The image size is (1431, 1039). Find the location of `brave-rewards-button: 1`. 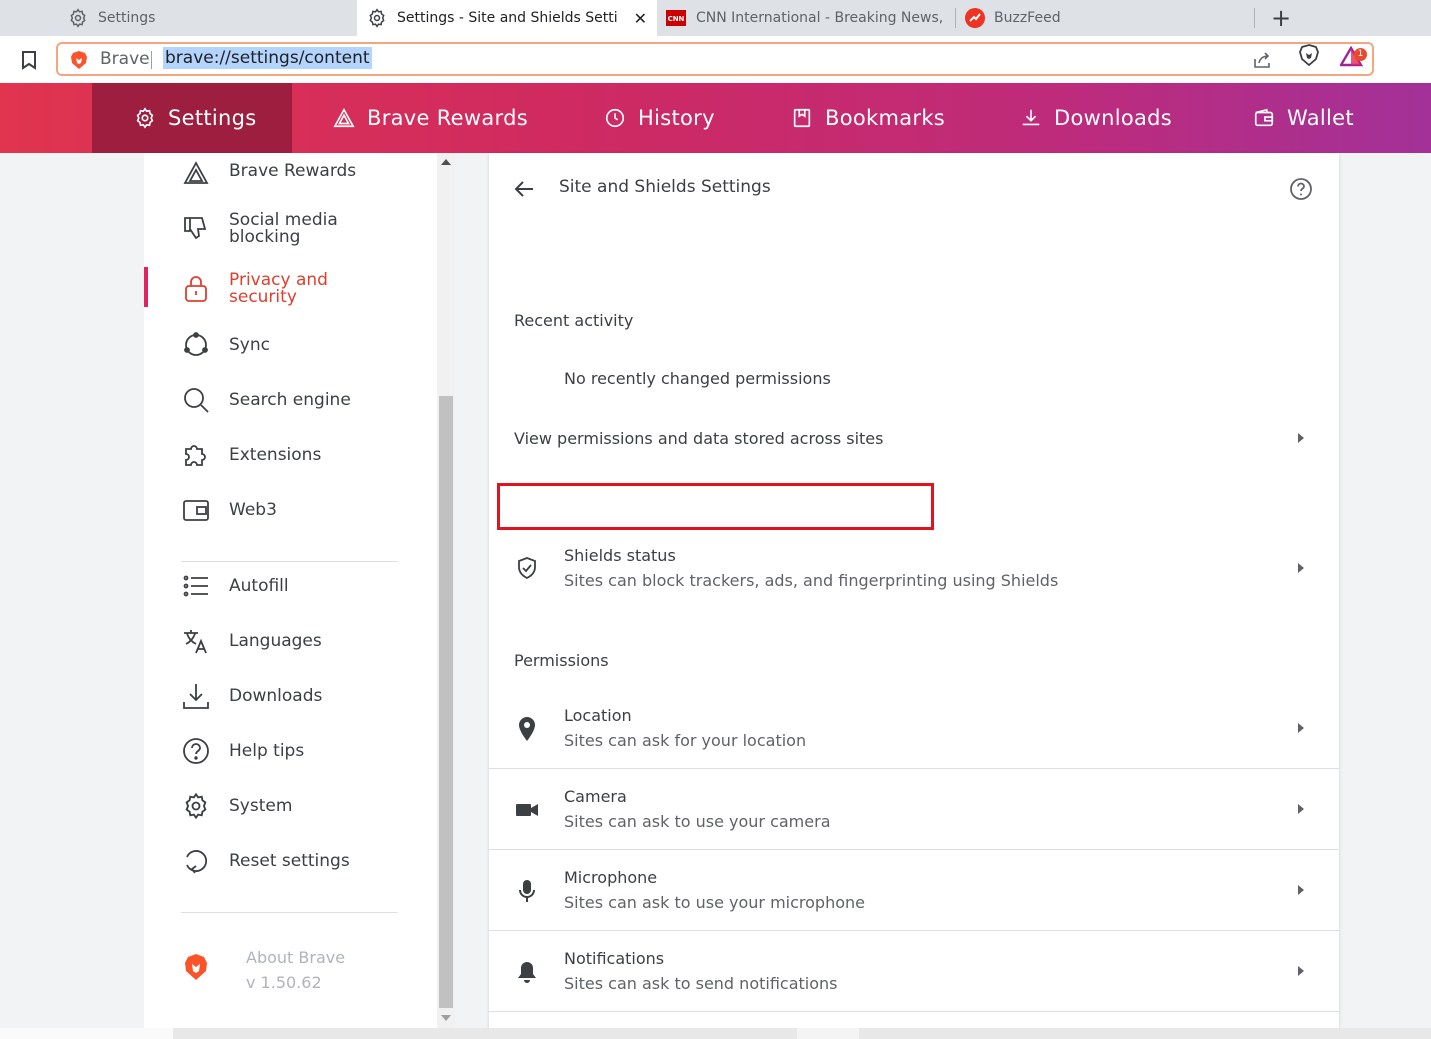

brave-rewards-button: 1 is located at coordinates (1353, 57).